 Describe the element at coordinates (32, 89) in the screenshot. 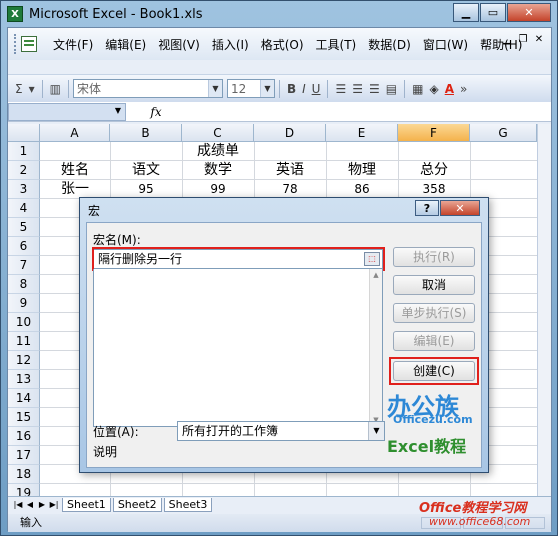

I see `dropdown-arrow-icon: ▾` at that location.